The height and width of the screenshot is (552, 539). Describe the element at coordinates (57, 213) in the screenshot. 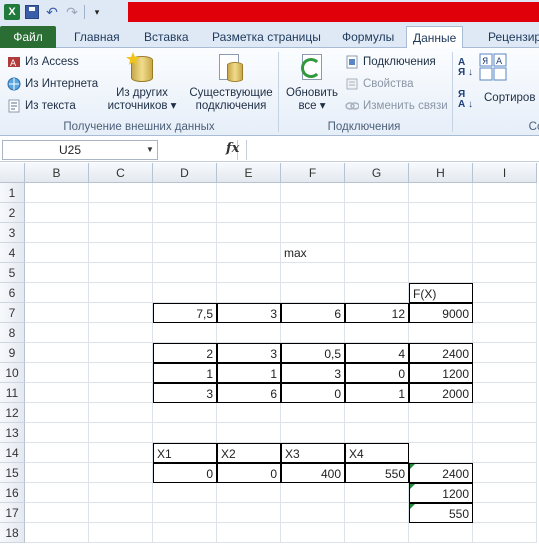

I see `cell-b2` at that location.